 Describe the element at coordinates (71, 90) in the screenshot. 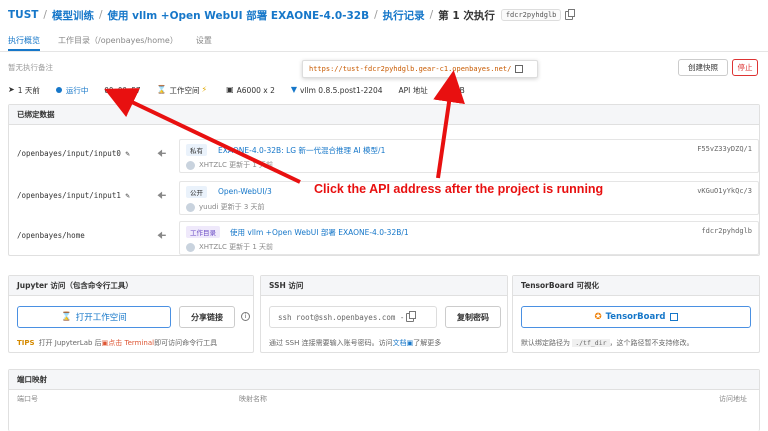

I see `run-state: 运行中` at that location.